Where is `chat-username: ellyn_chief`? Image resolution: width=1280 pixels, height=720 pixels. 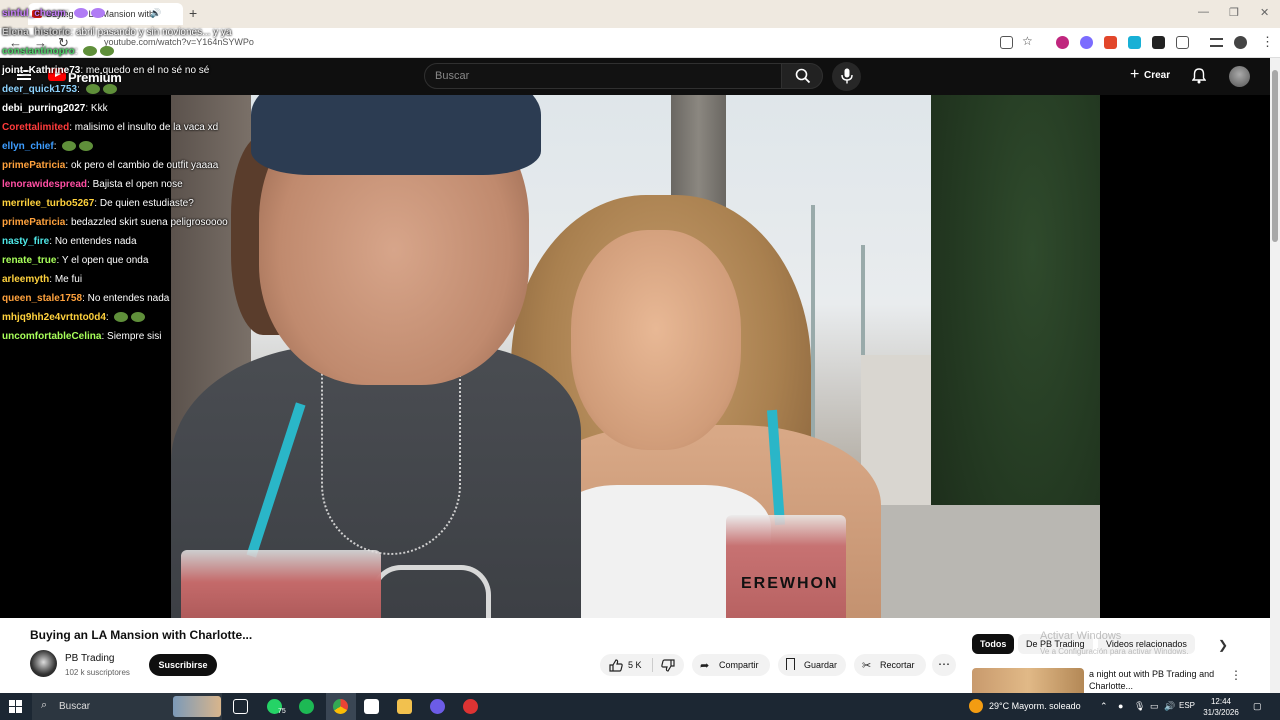
chat-username: ellyn_chief is located at coordinates (28, 146).